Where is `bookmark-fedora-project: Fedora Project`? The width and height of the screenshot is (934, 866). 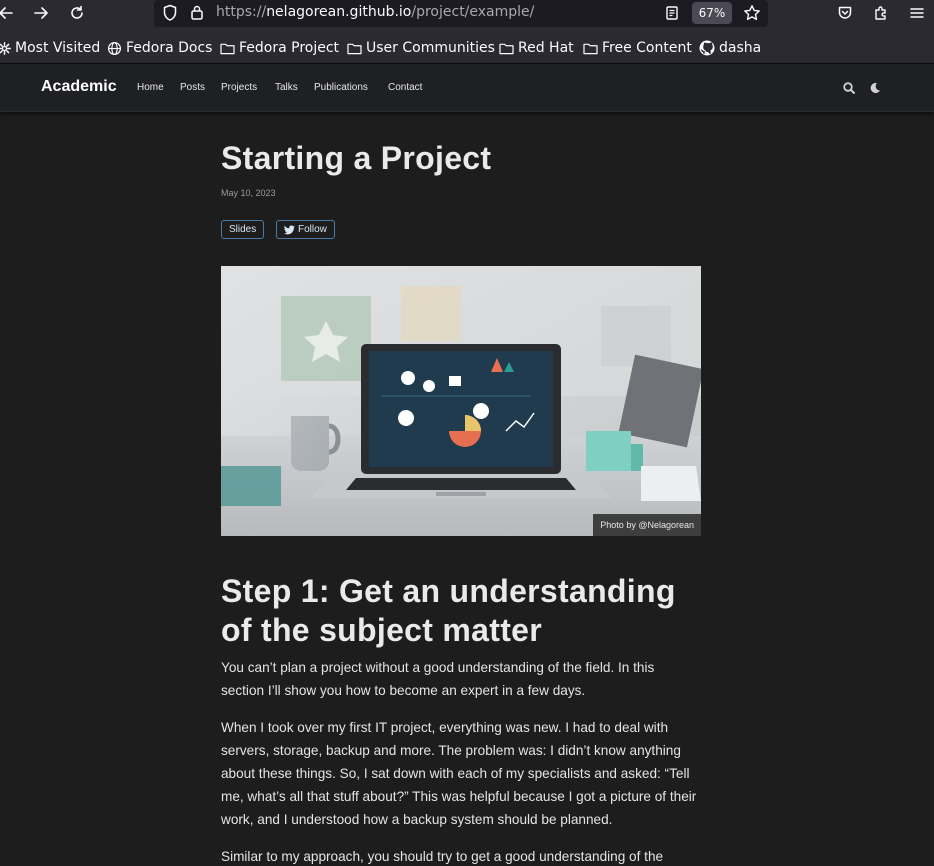 bookmark-fedora-project: Fedora Project is located at coordinates (279, 48).